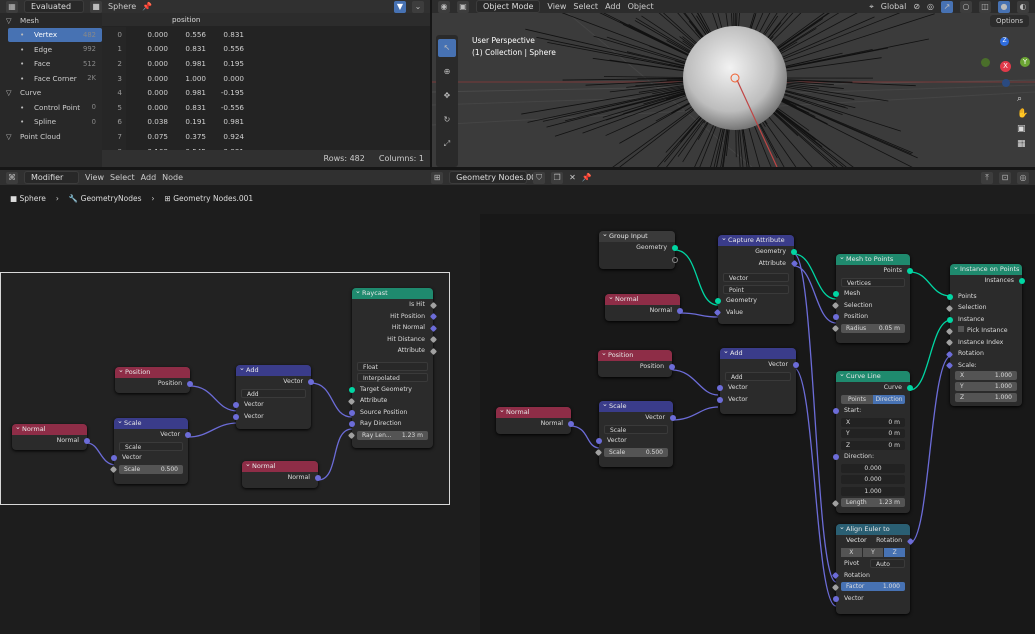  I want to click on node-scale: Scale Vector Scale Vector Scale0.500, so click(150, 450).